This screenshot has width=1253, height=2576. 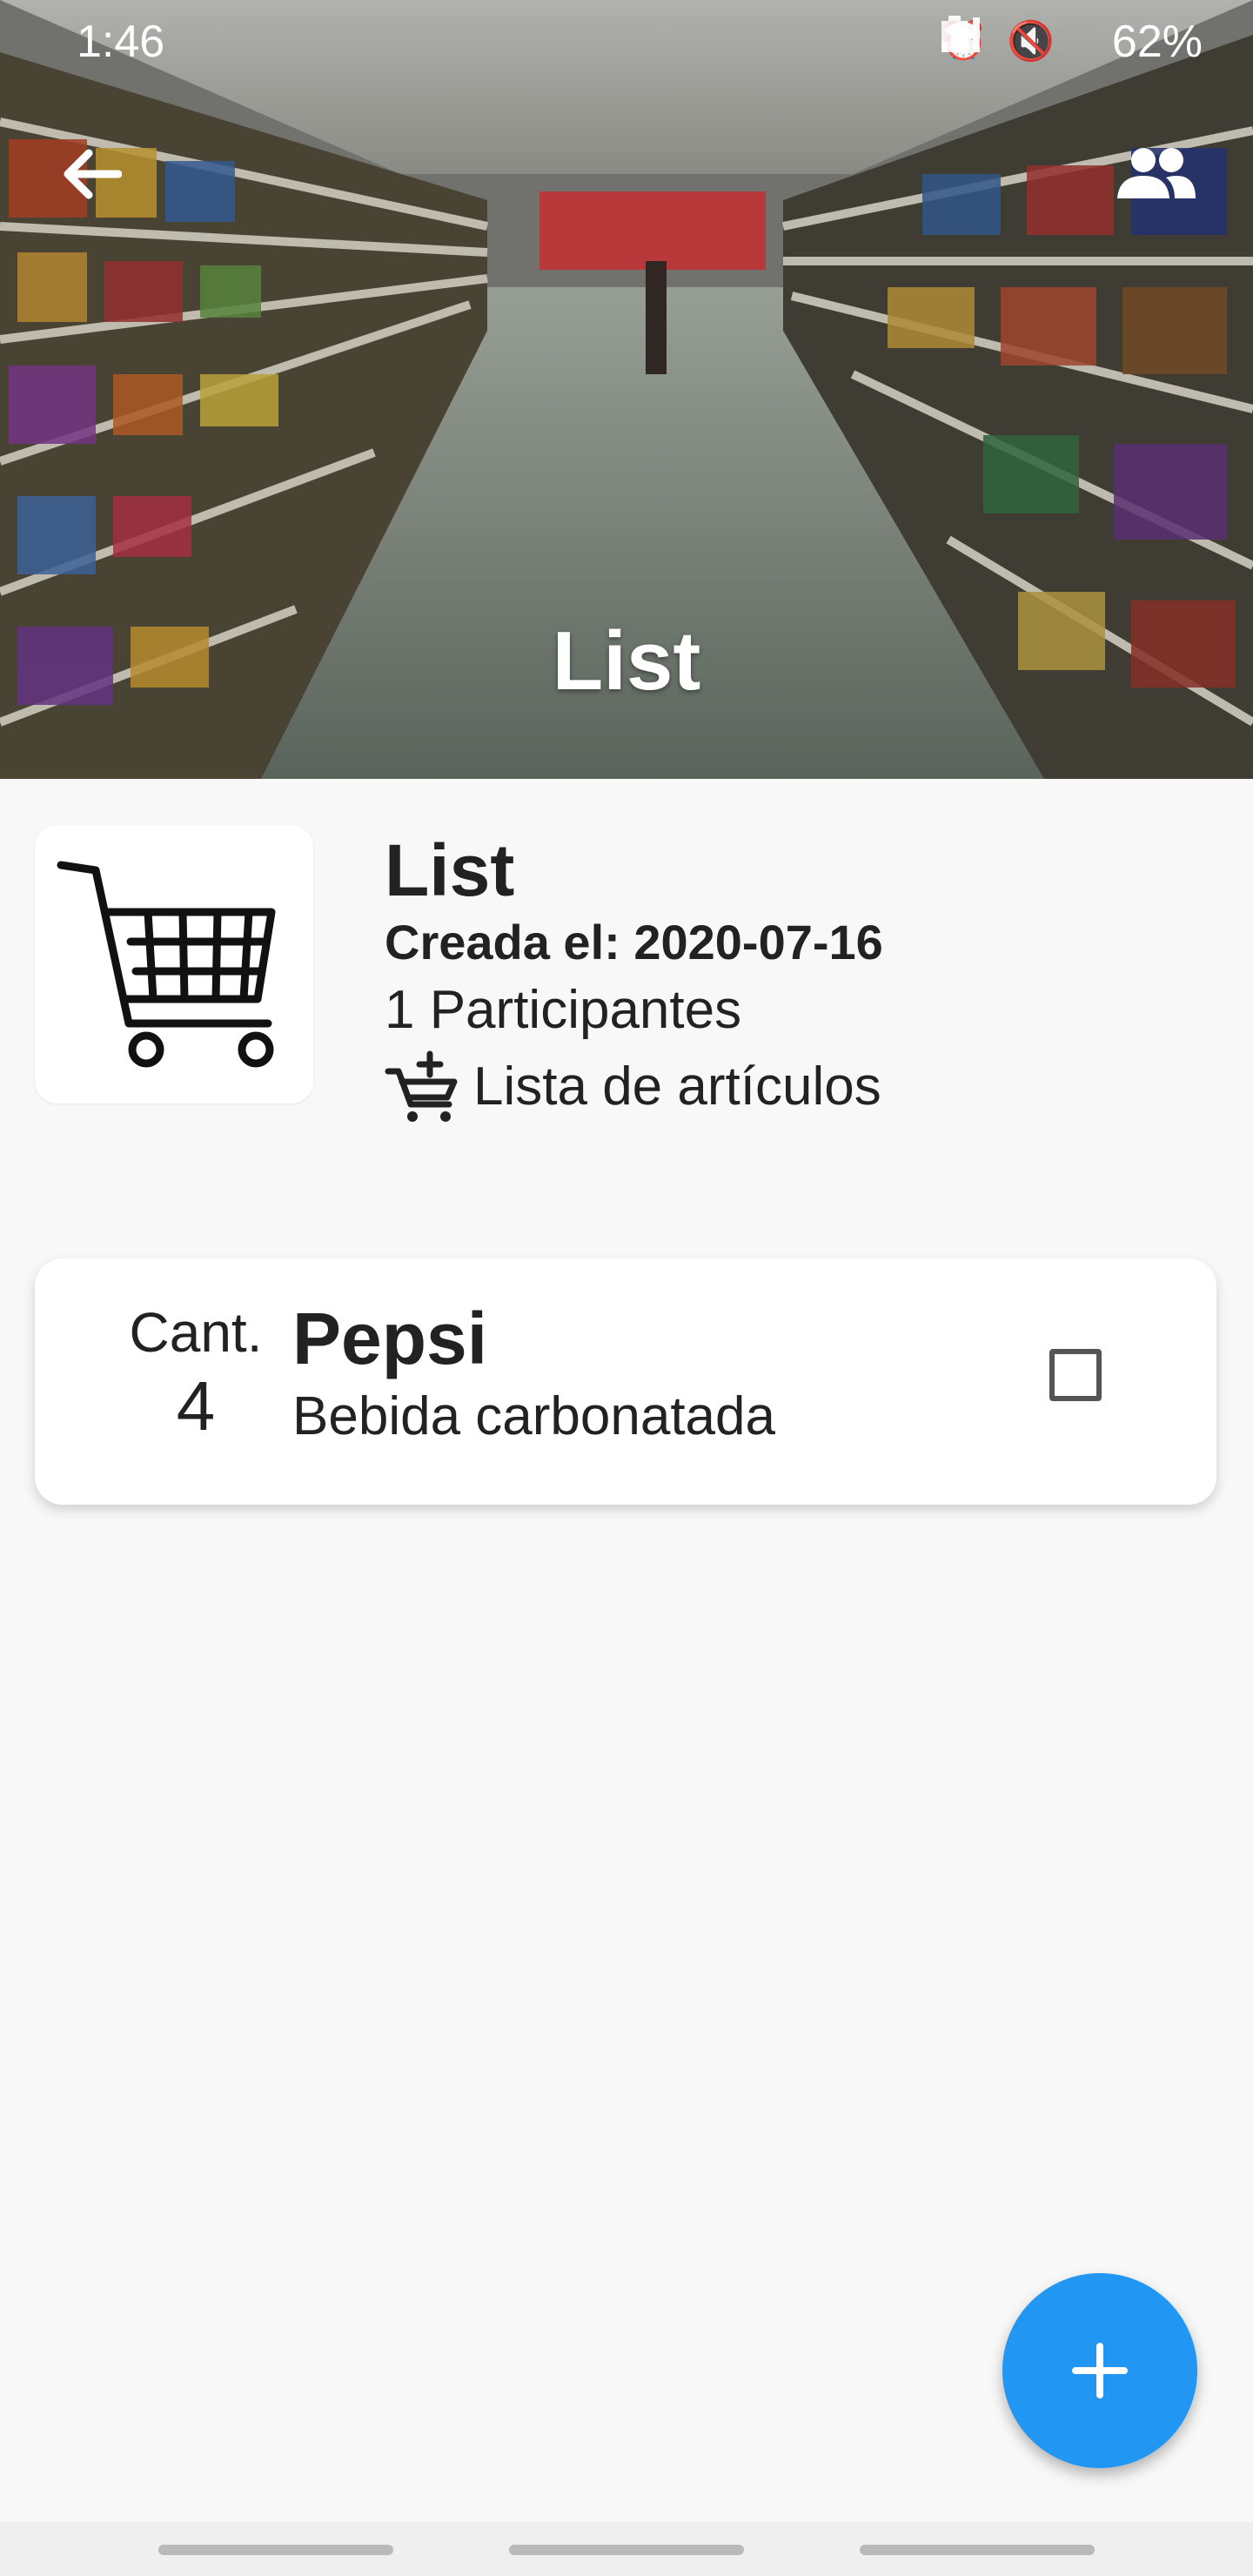 What do you see at coordinates (1157, 42) in the screenshot?
I see `battery-percent: 62%` at bounding box center [1157, 42].